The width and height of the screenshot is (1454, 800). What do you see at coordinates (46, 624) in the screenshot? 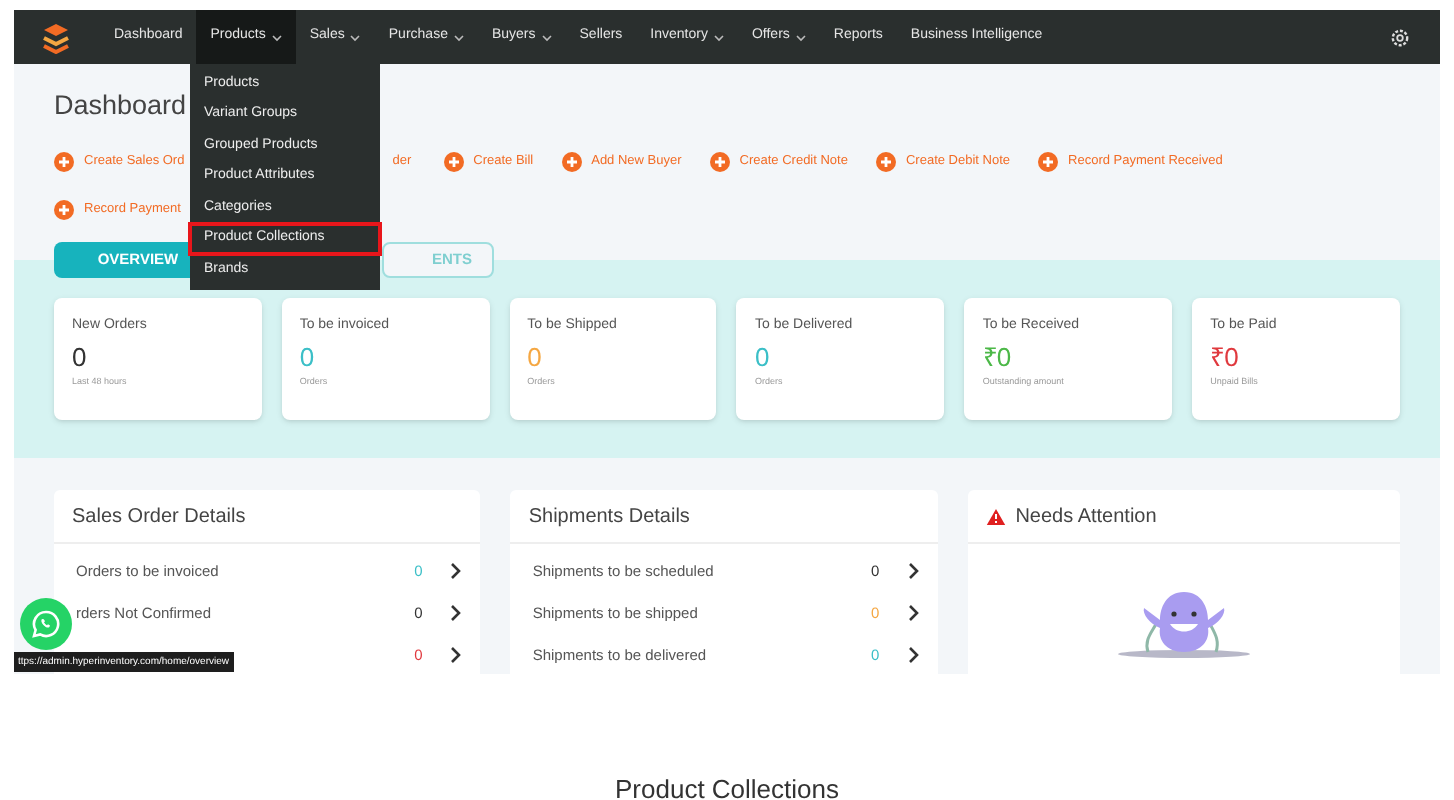
I see `phone-bubble-icon` at bounding box center [46, 624].